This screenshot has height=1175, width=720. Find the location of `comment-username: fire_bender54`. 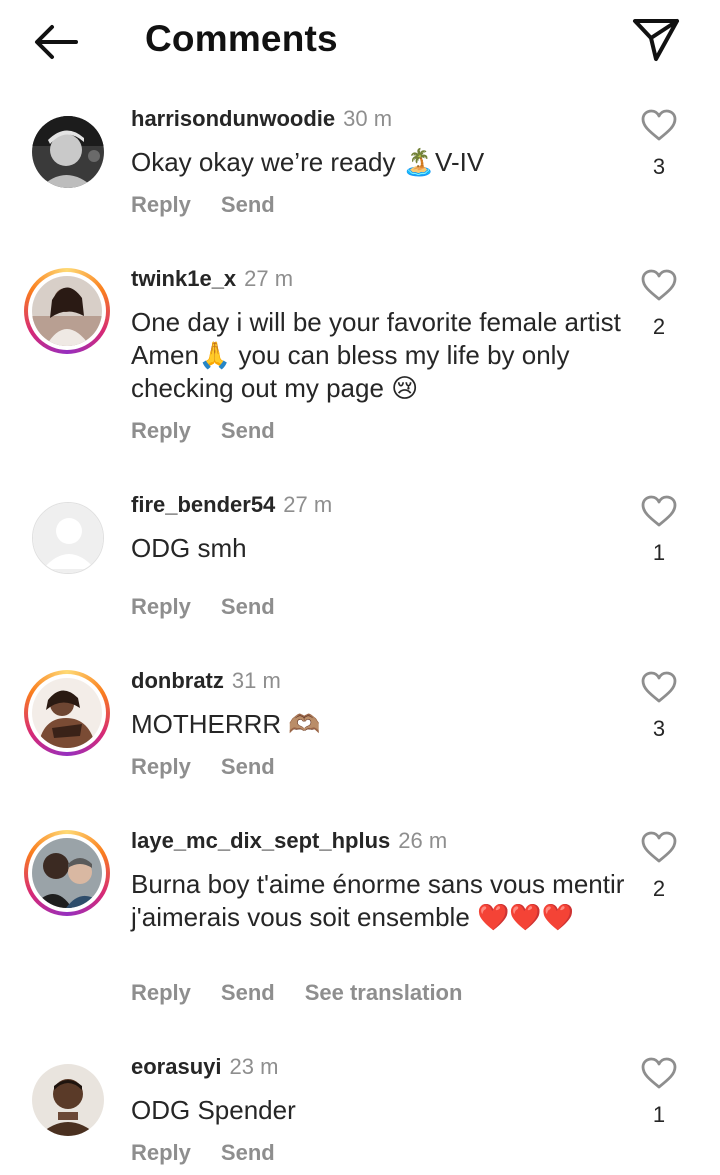

comment-username: fire_bender54 is located at coordinates (203, 504).